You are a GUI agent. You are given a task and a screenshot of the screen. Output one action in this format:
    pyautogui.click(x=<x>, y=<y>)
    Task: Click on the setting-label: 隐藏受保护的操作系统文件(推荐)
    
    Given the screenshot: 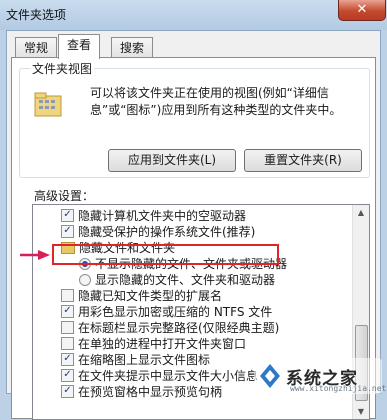 What is the action you would take?
    pyautogui.click(x=167, y=232)
    